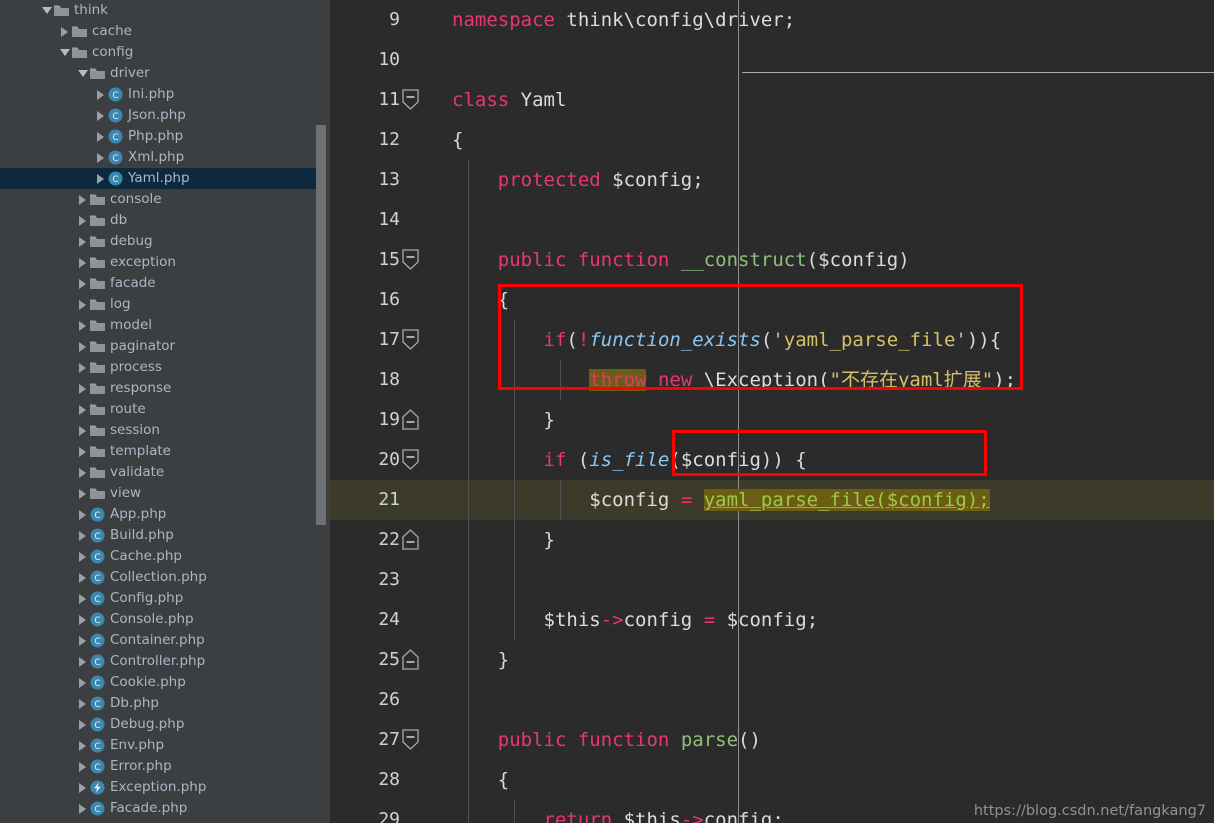  I want to click on code-line: 10, so click(772, 60).